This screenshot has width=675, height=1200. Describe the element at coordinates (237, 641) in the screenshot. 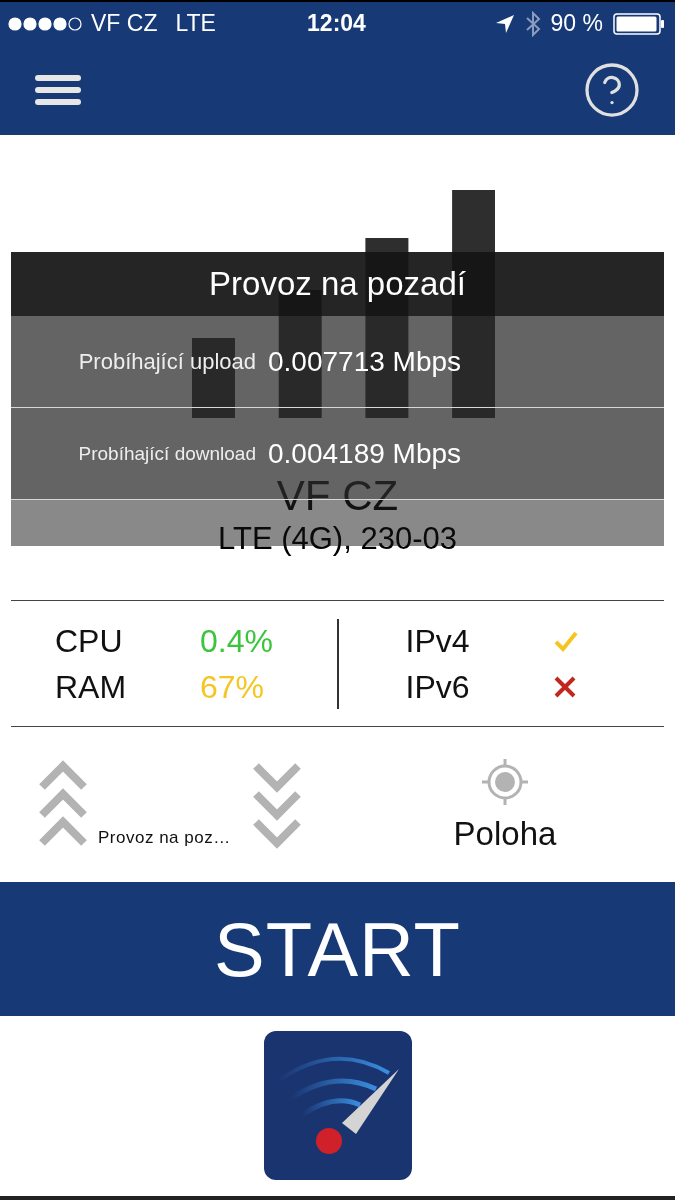

I see `stat-value: 0.4%` at that location.